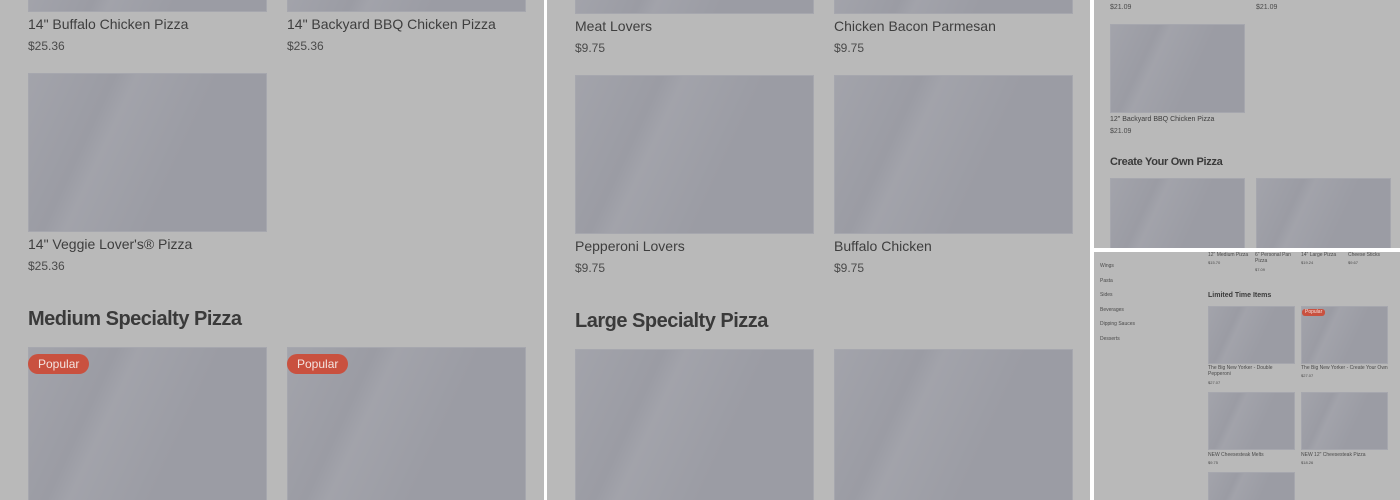 The image size is (1400, 500). What do you see at coordinates (1106, 295) in the screenshot?
I see `sidebar-item-sides: Sides` at bounding box center [1106, 295].